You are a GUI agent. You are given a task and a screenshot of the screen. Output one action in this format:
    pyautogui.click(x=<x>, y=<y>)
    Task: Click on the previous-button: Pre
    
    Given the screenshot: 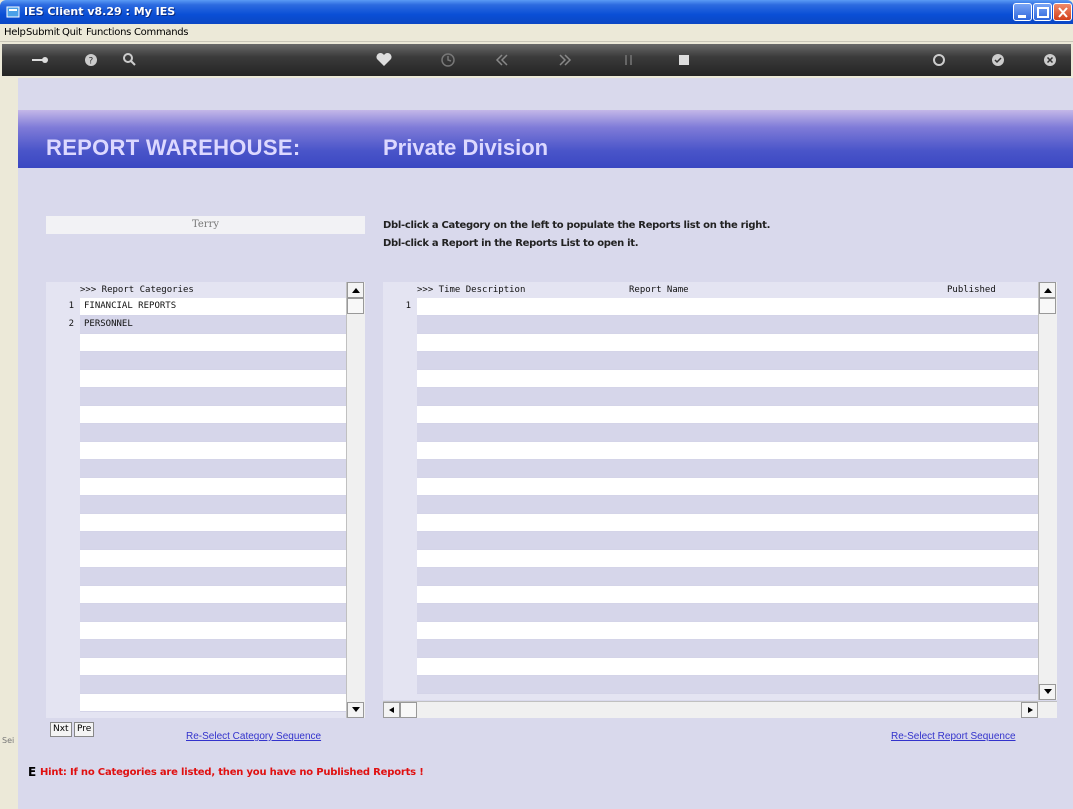 What is the action you would take?
    pyautogui.click(x=84, y=729)
    